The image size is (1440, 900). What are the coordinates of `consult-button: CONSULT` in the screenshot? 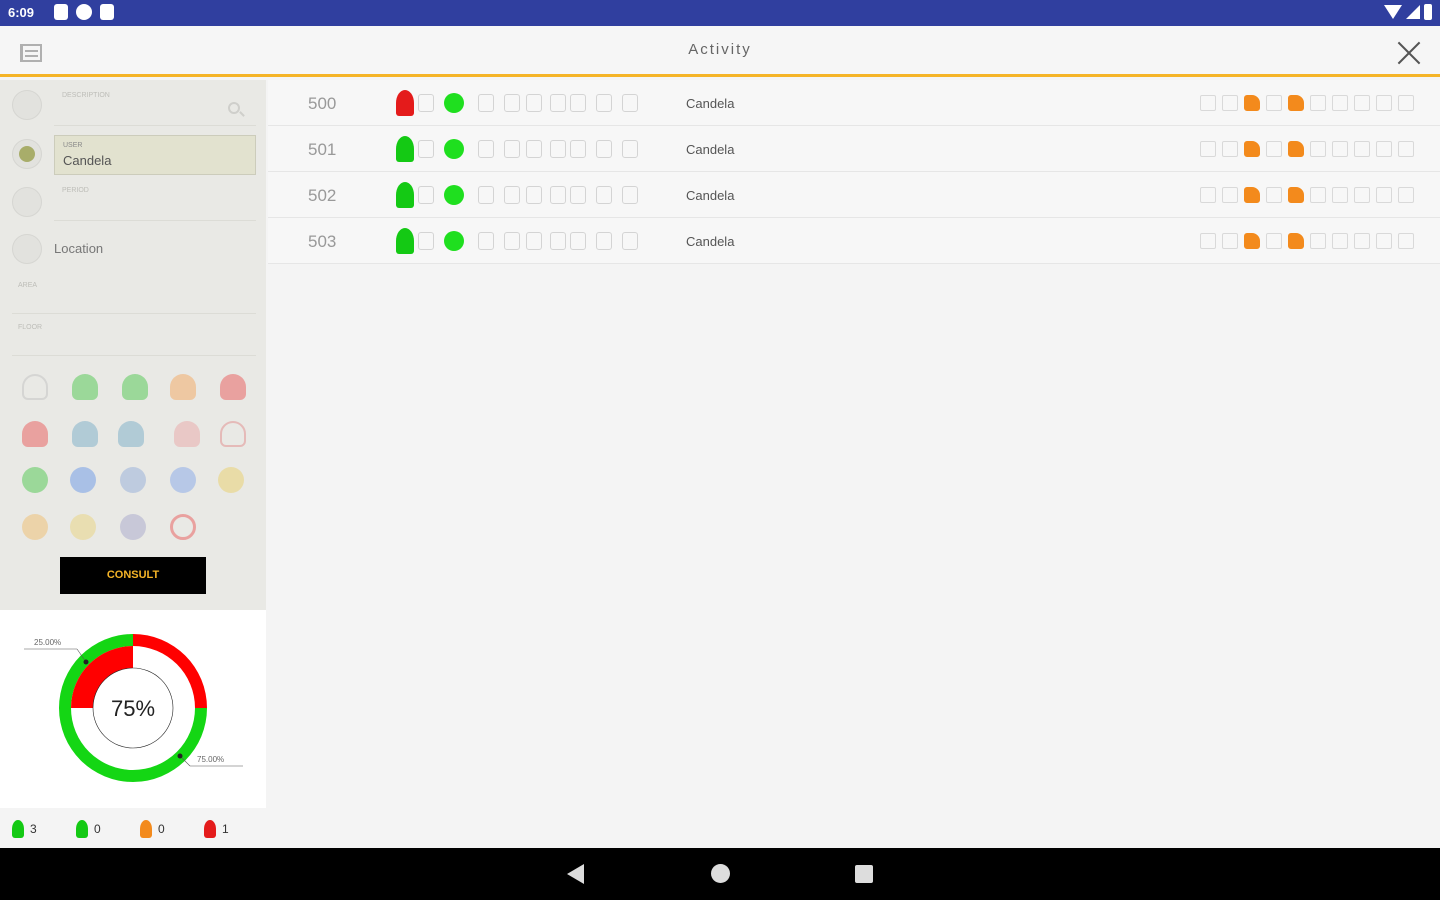 It's located at (133, 575).